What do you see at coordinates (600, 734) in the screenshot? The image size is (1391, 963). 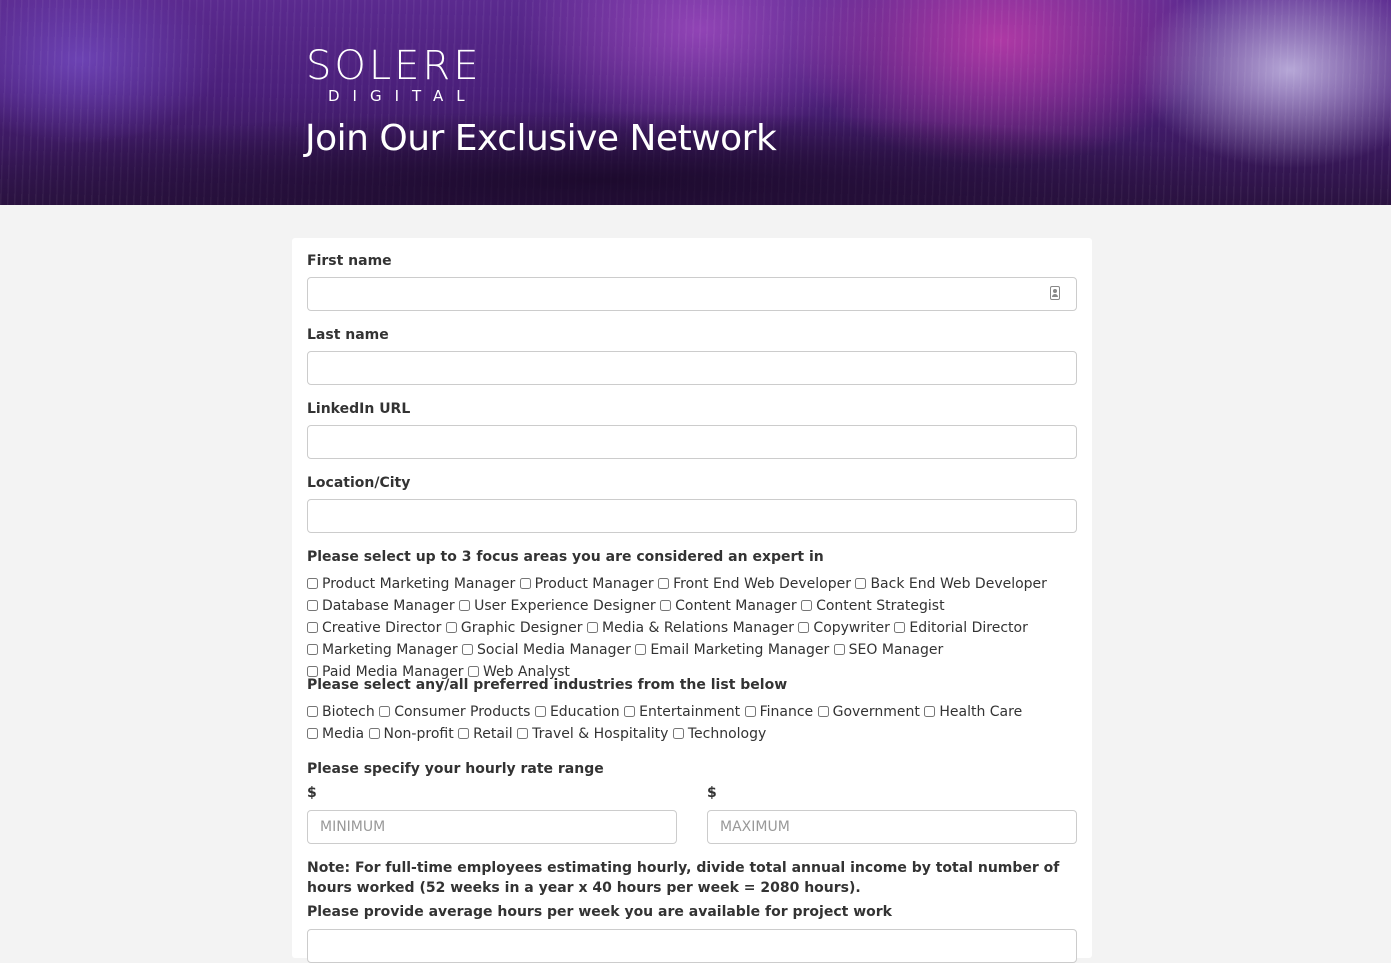 I see `checkbox-label: Travel & Hospitality` at bounding box center [600, 734].